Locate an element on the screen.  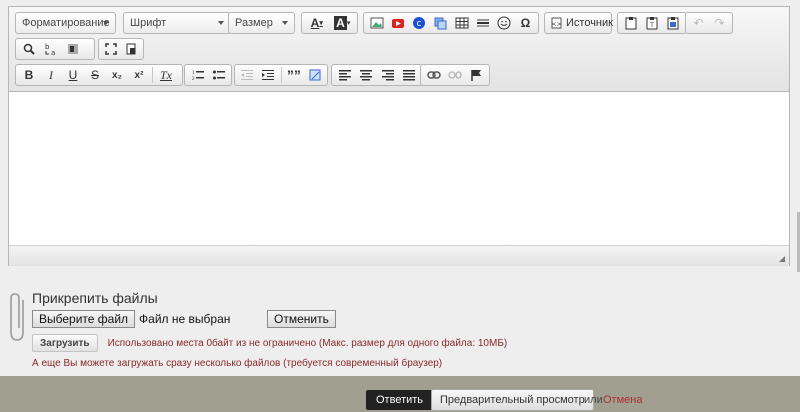
smiley-button is located at coordinates (504, 23).